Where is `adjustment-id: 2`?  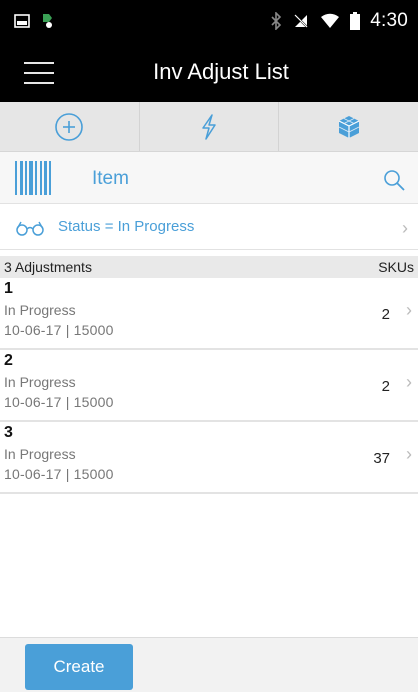
adjustment-id: 2 is located at coordinates (8, 360).